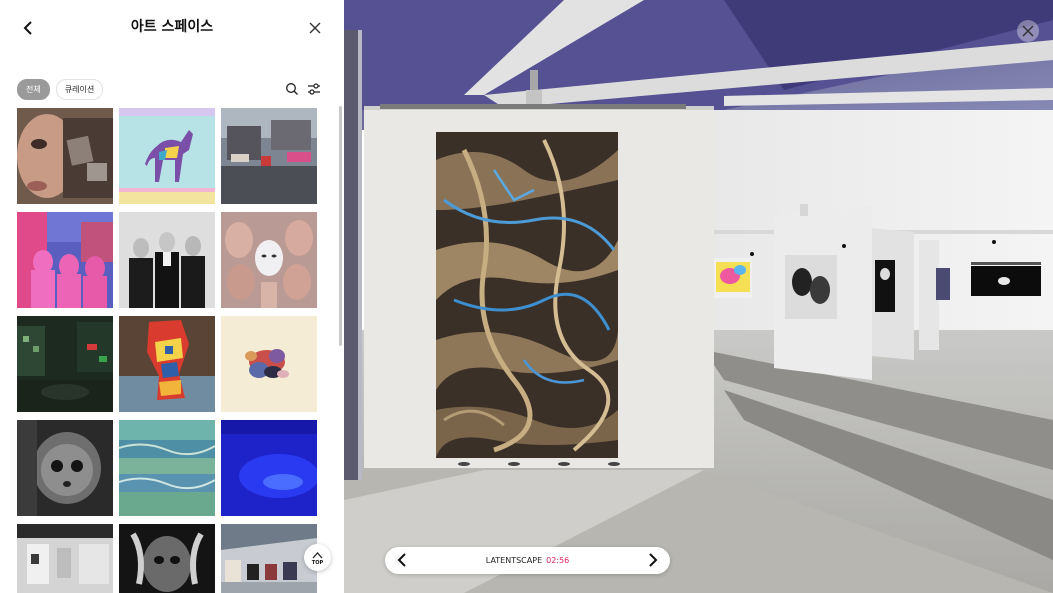 The height and width of the screenshot is (593, 1053). Describe the element at coordinates (527, 295) in the screenshot. I see `latentscape-artwork` at that location.